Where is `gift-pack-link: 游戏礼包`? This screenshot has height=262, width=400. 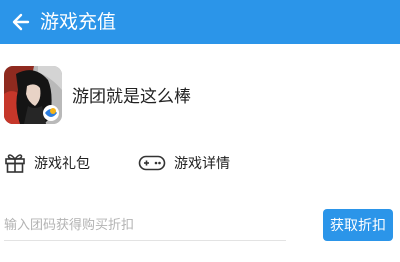 gift-pack-link: 游戏礼包 is located at coordinates (47, 163).